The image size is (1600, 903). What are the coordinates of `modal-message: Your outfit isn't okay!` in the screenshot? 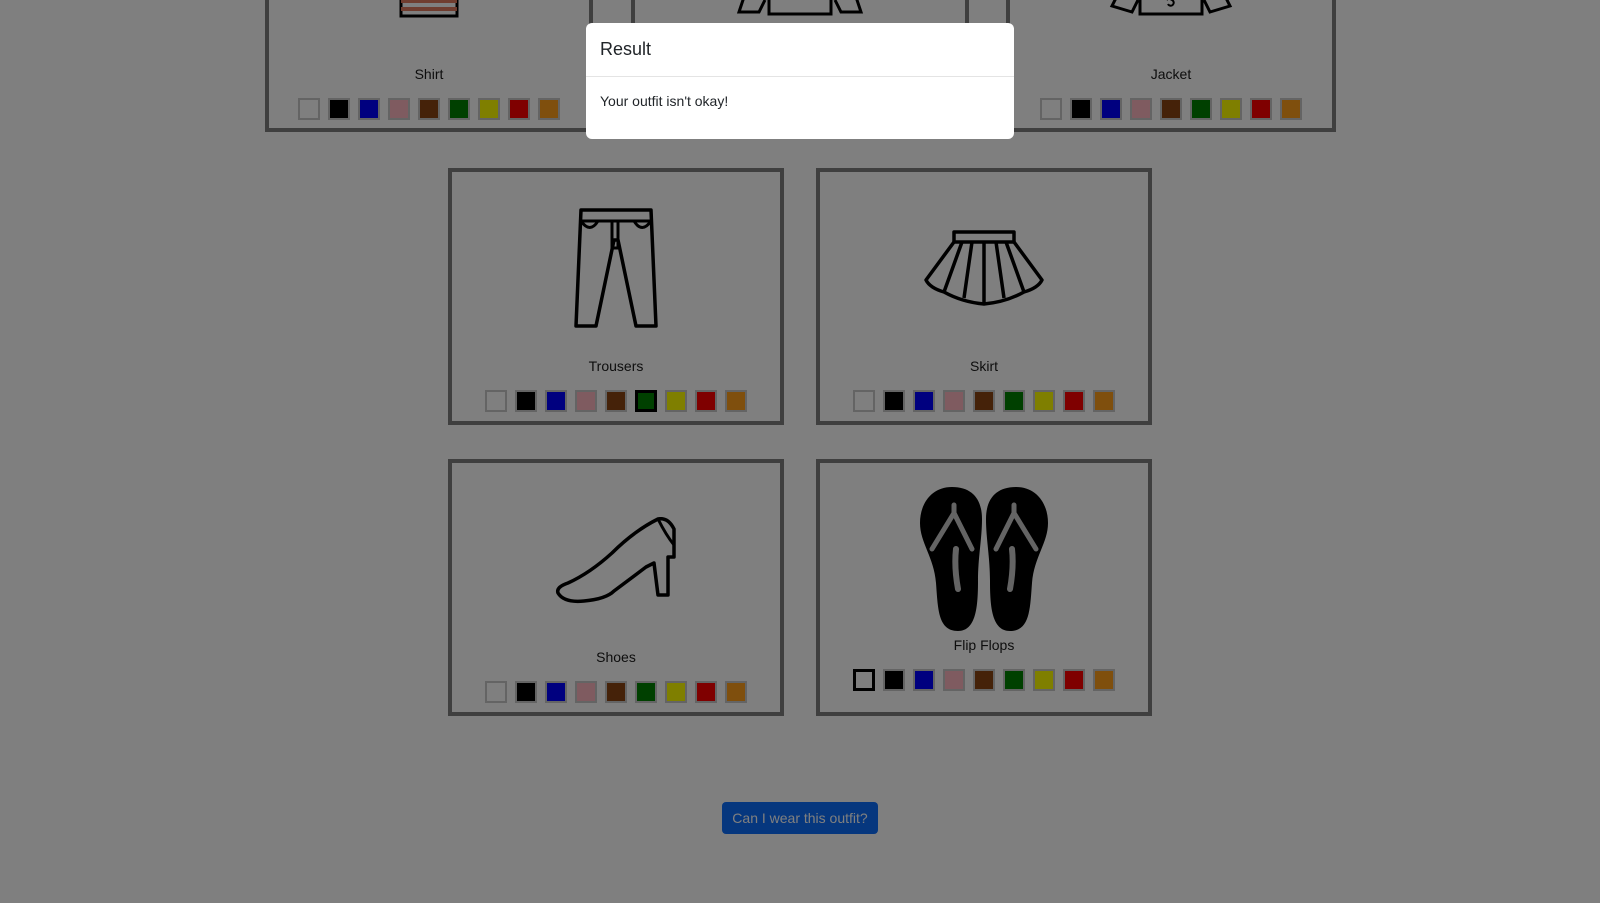 It's located at (664, 101).